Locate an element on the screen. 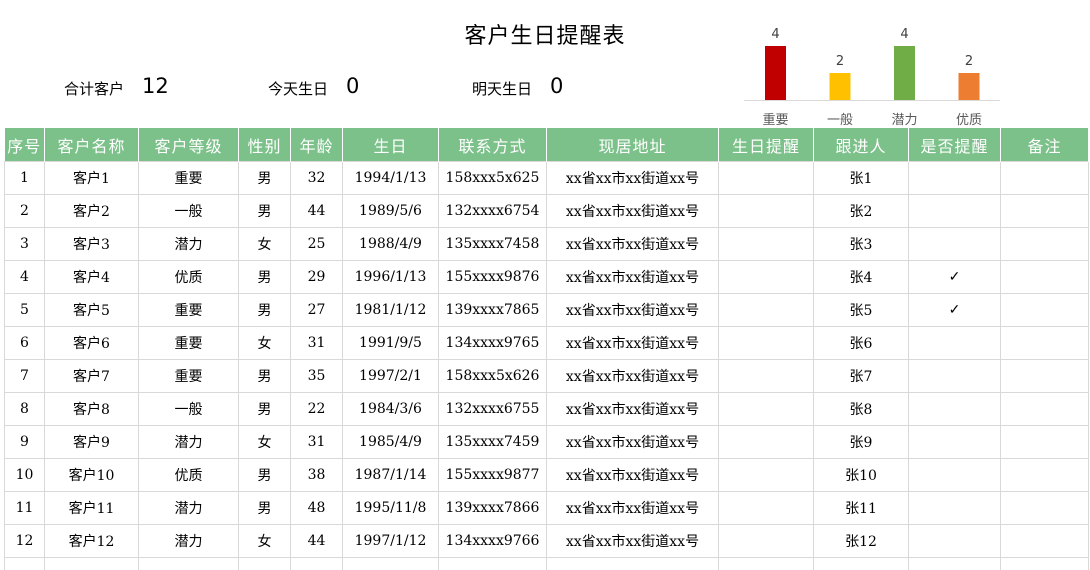 Image resolution: width=1090 pixels, height=570 pixels. header-col-remarks: 备注 is located at coordinates (1045, 145).